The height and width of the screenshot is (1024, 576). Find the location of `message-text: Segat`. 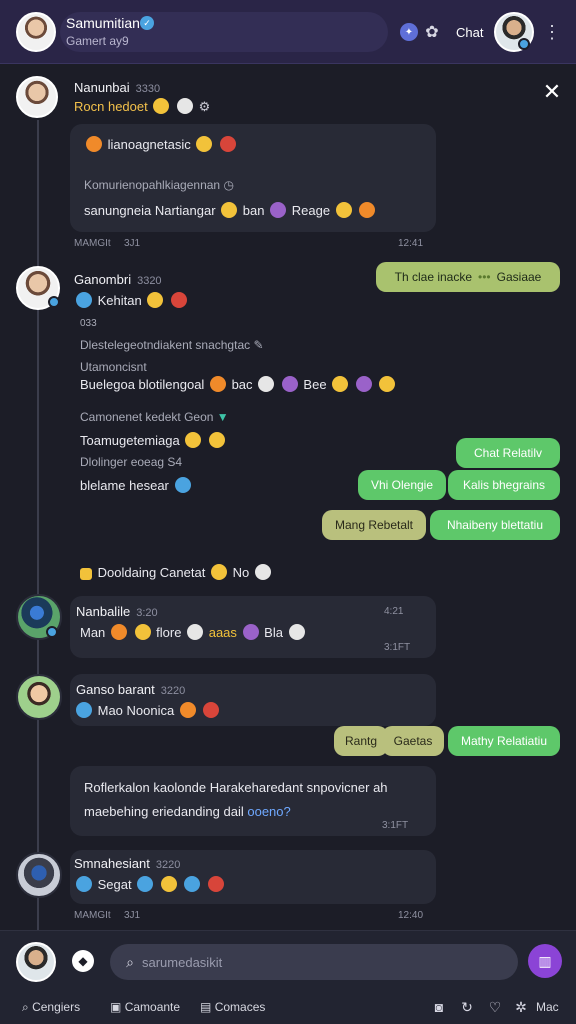

message-text: Segat is located at coordinates (150, 884).